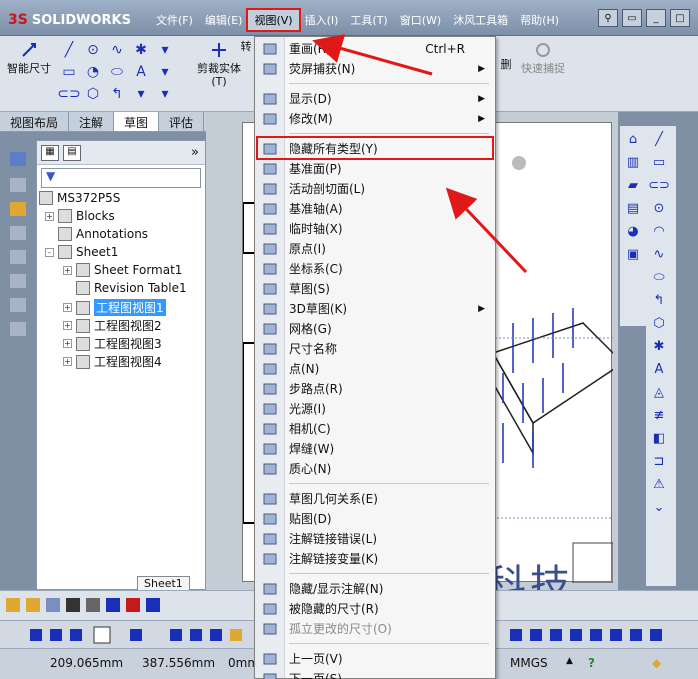 The height and width of the screenshot is (679, 698). I want to click on menu-item: 基准面(P), so click(389, 169).